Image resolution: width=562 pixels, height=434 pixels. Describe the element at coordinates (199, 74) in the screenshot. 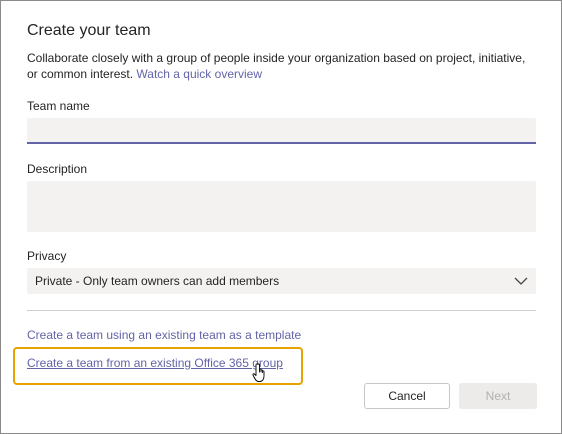

I see `watch-overview-link: Watch a quick overview` at that location.